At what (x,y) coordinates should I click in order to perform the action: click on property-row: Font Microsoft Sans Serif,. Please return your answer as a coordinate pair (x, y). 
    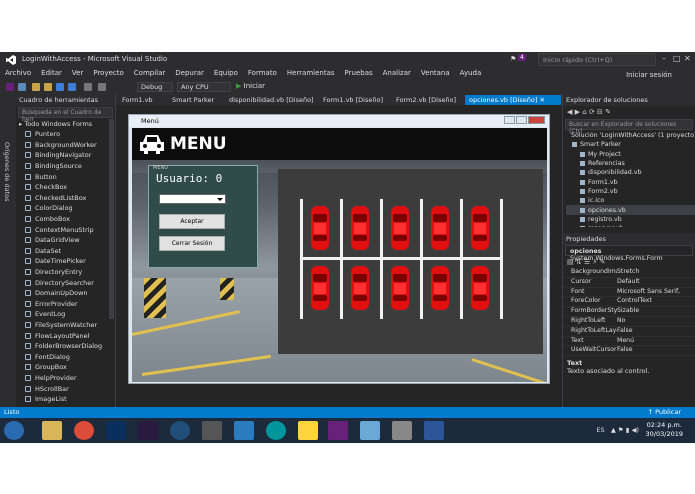
    Looking at the image, I should click on (629, 293).